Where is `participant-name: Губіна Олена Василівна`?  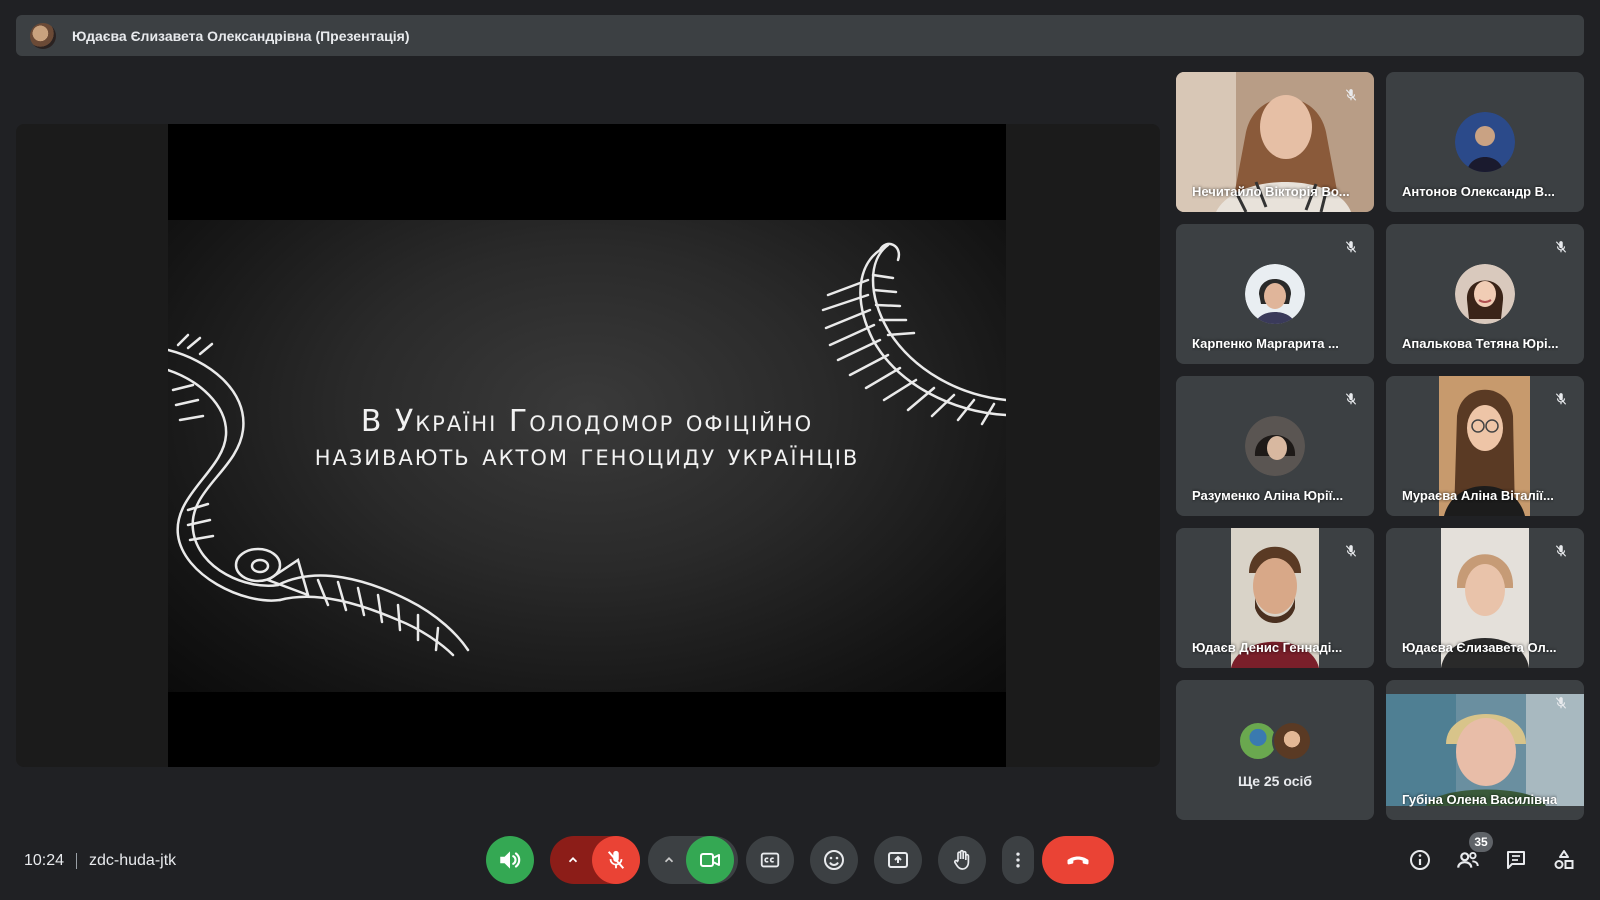
participant-name: Губіна Олена Василівна is located at coordinates (1480, 799).